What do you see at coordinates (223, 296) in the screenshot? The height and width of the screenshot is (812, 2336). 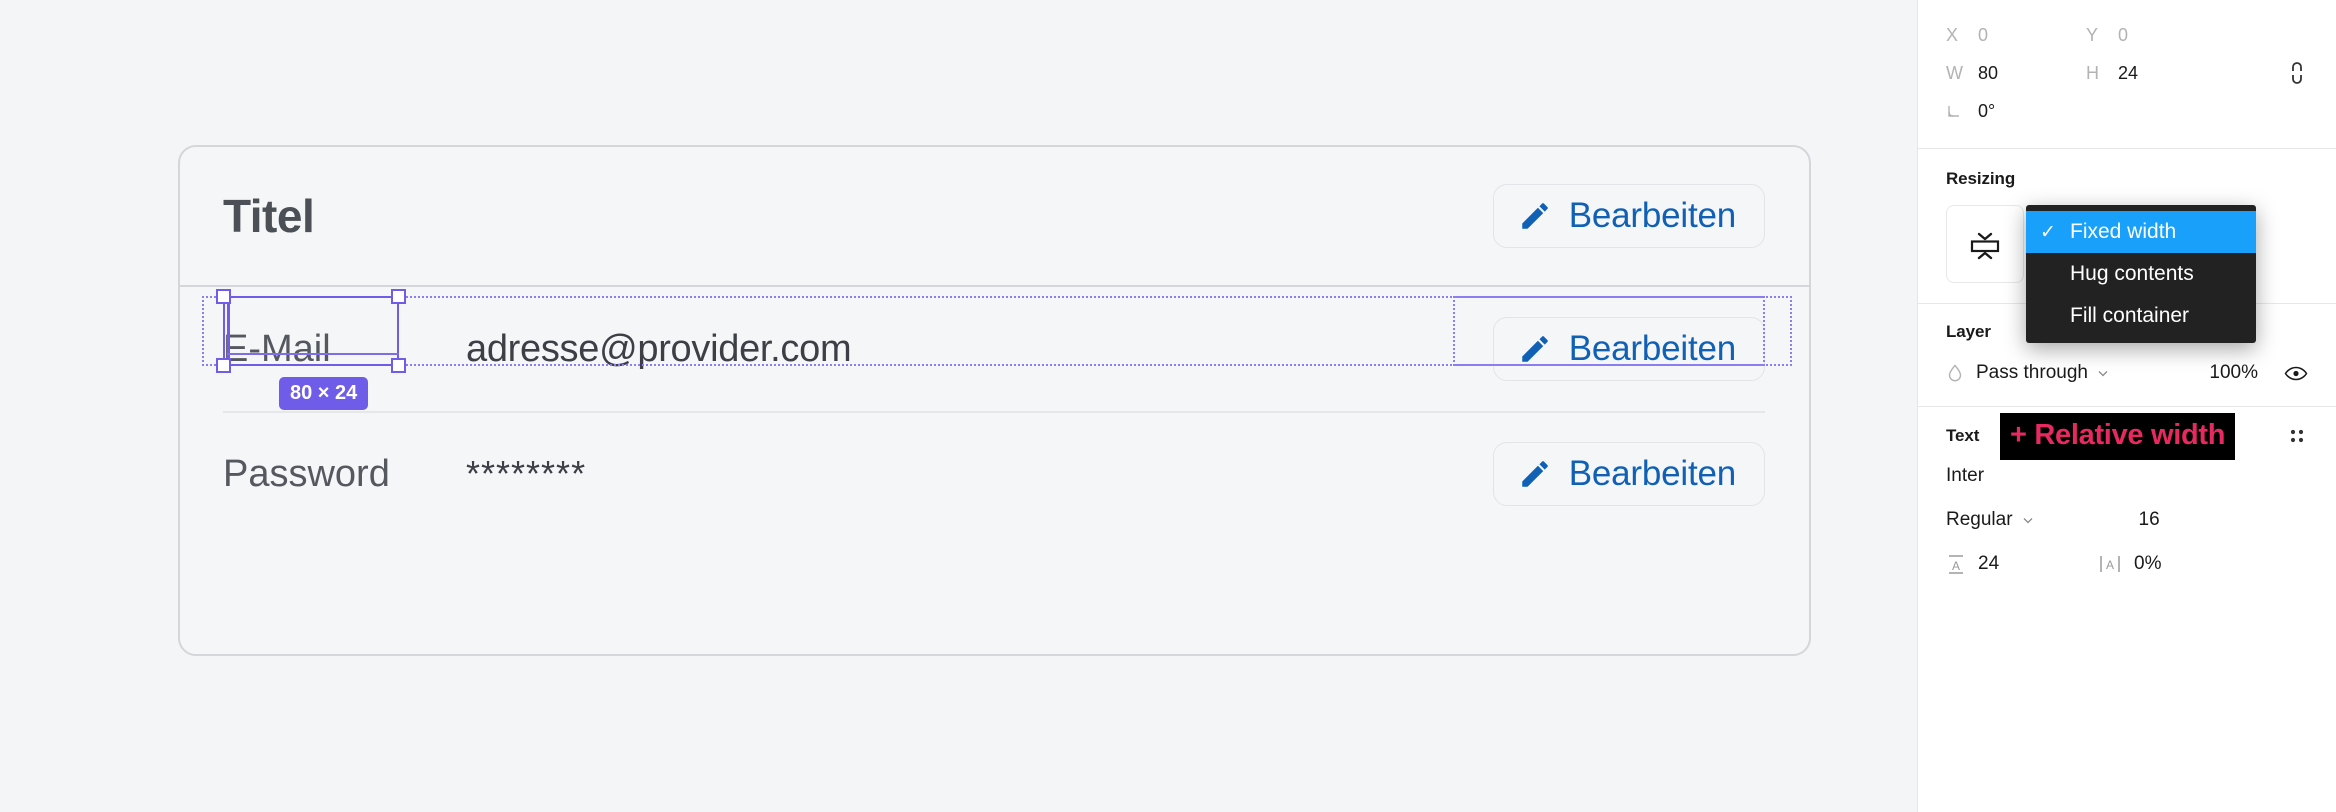 I see `resize-handle-top-left` at bounding box center [223, 296].